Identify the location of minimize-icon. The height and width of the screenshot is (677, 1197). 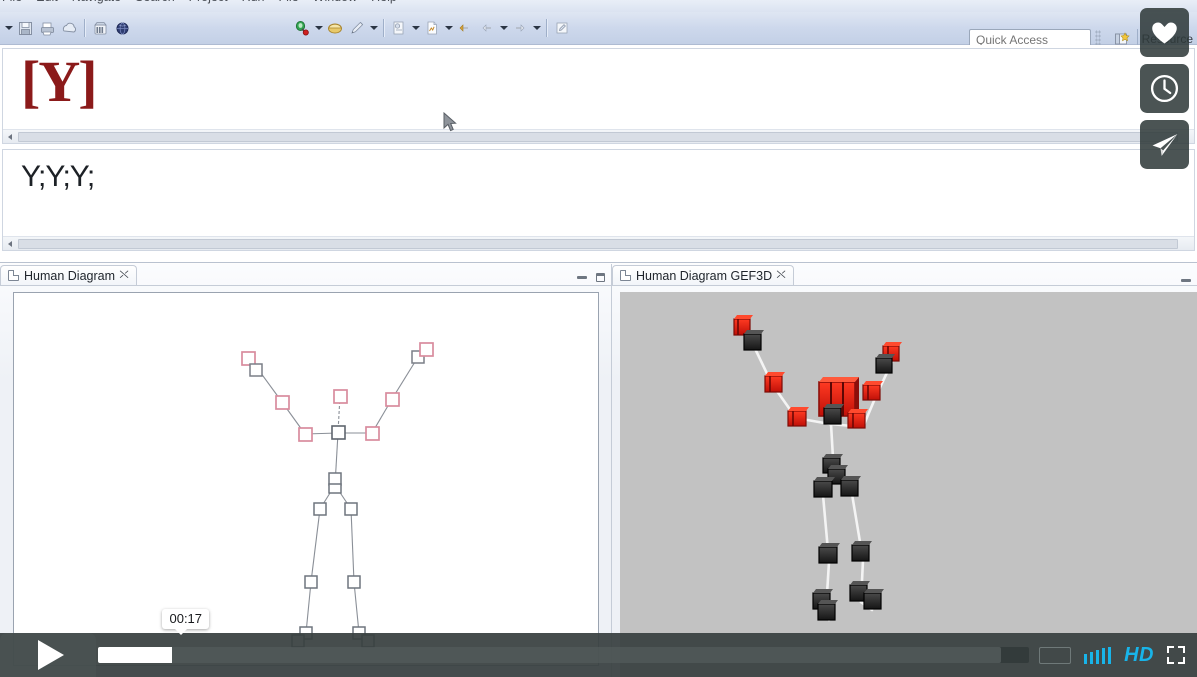
(582, 277).